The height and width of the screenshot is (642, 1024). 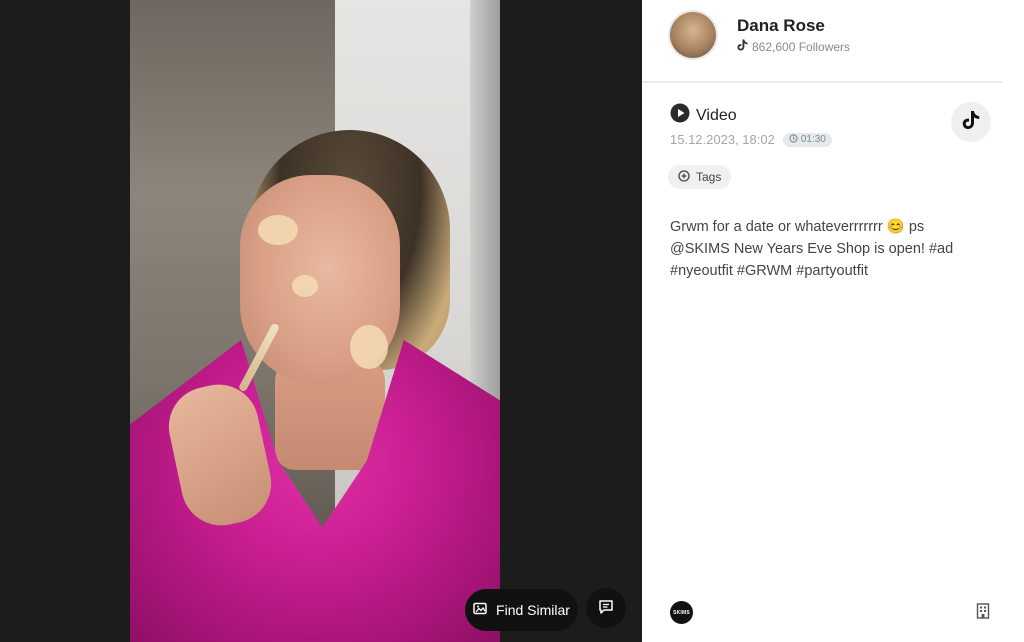 What do you see at coordinates (801, 46) in the screenshot?
I see `follower-count-text: 862,600 Followers` at bounding box center [801, 46].